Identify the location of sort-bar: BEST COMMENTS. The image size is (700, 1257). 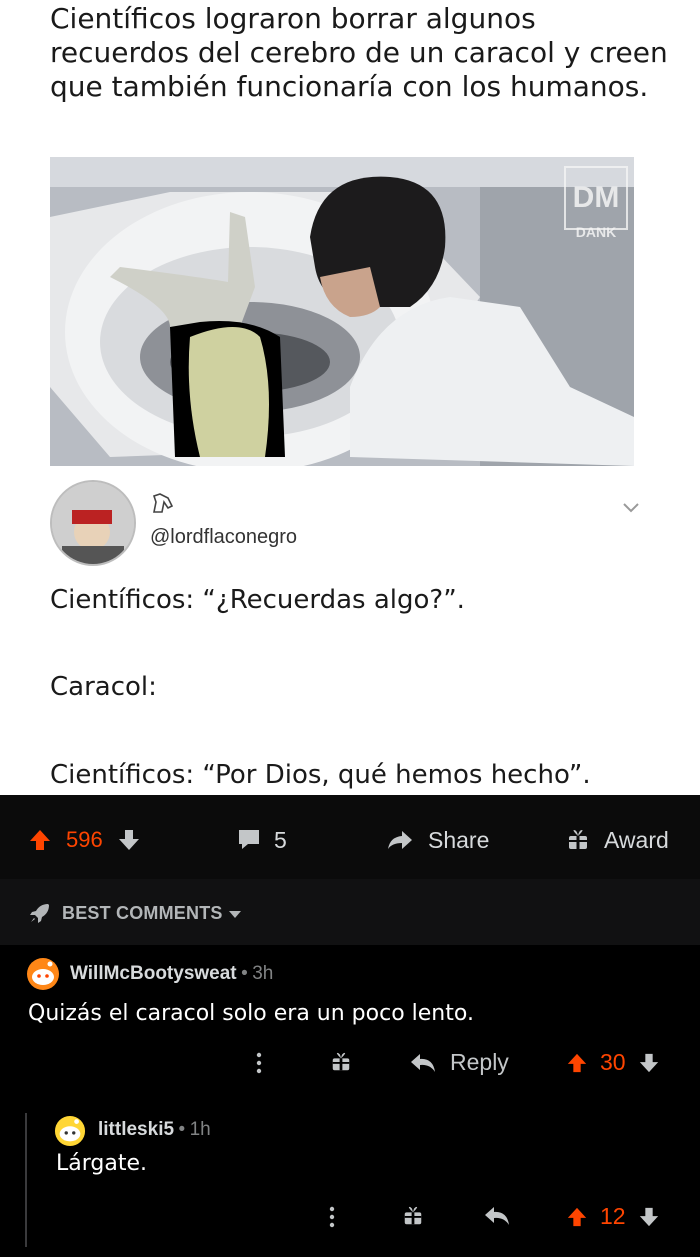
(350, 912).